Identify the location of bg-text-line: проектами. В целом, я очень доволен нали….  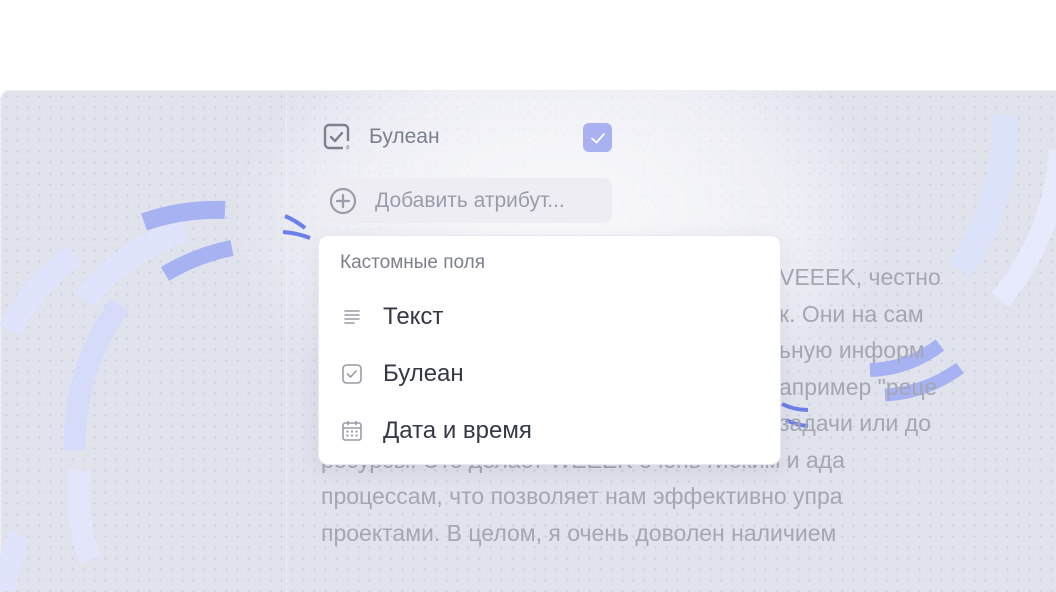
(579, 532).